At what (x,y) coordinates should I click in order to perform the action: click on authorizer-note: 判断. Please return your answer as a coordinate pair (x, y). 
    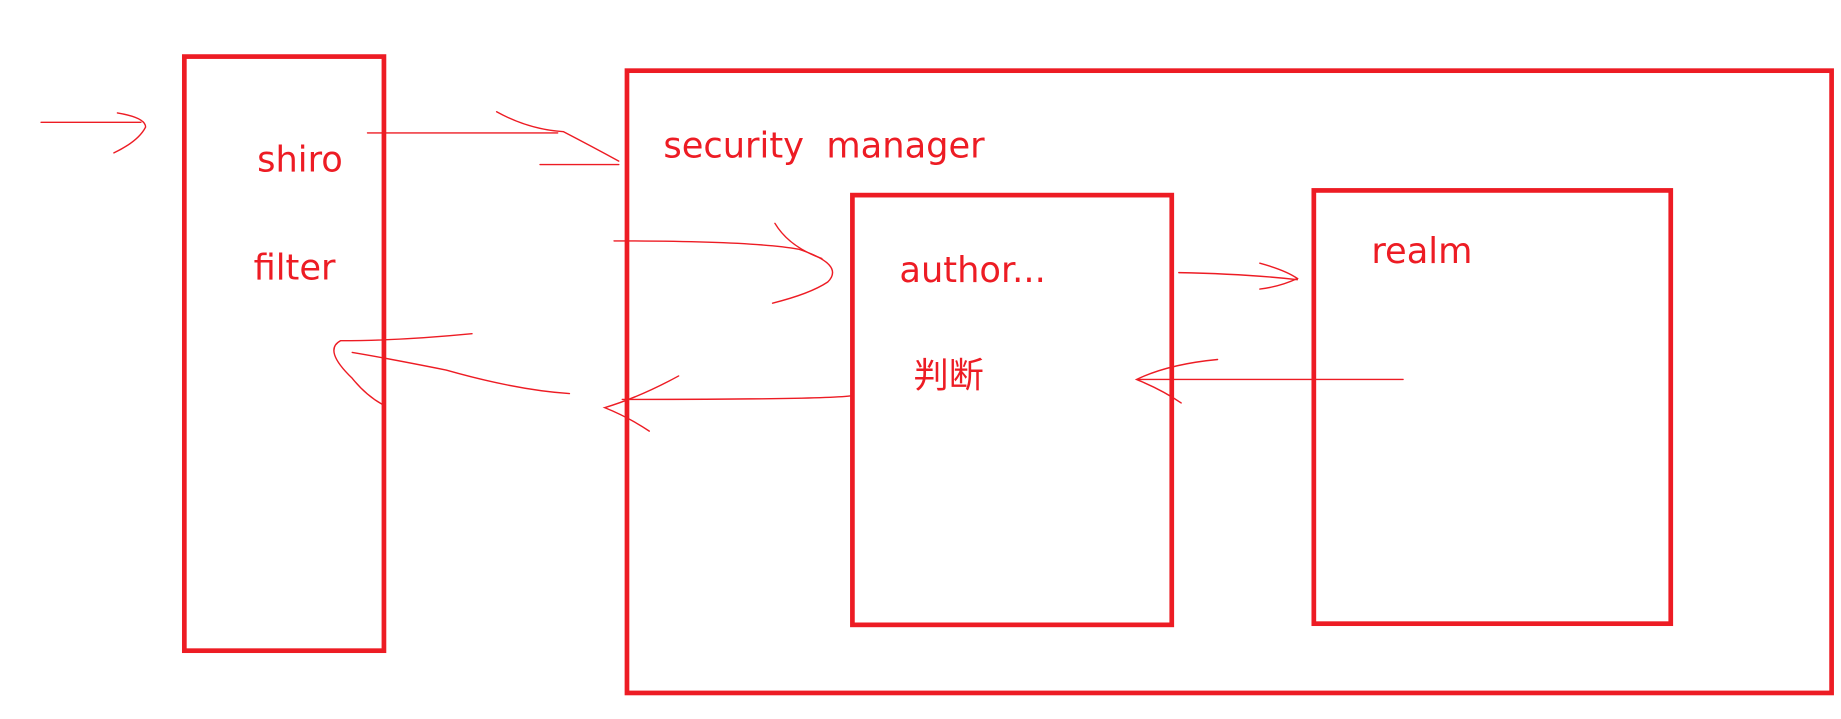
    Looking at the image, I should click on (948, 376).